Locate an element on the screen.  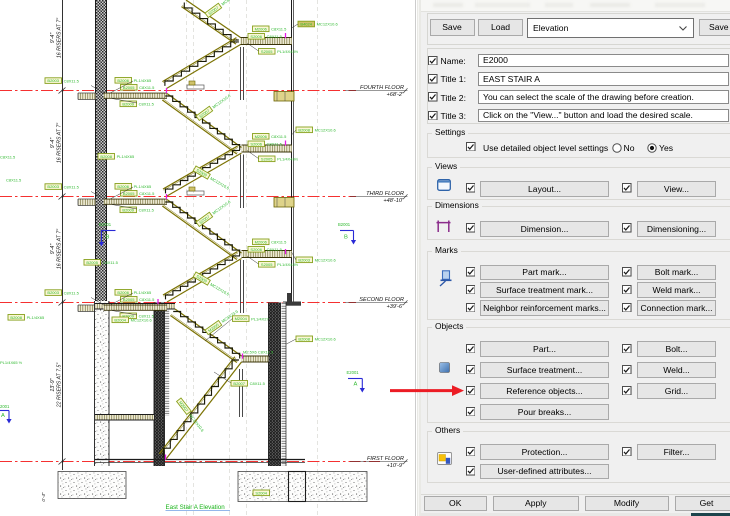
svg-text: B2004 is located at coordinates (120, 319).